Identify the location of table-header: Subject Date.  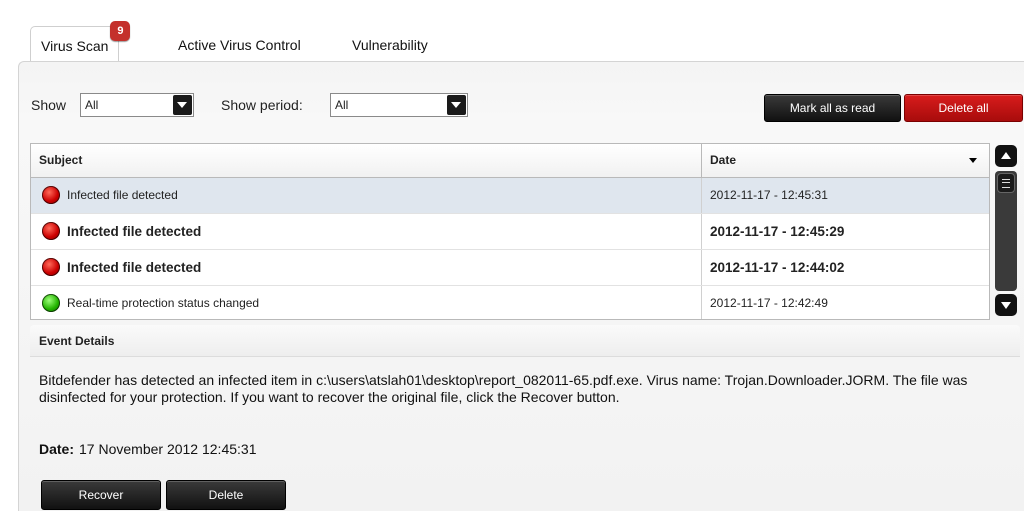
(510, 161).